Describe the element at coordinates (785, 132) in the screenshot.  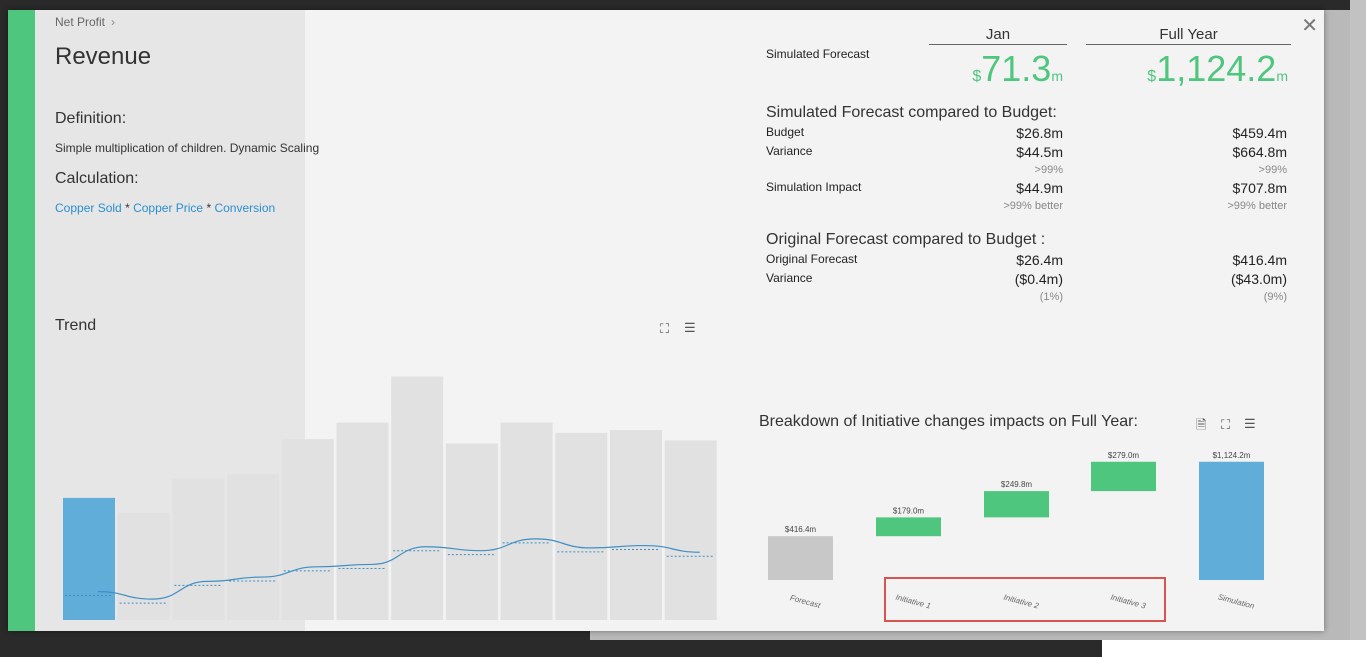
I see `row-label: Budget` at that location.